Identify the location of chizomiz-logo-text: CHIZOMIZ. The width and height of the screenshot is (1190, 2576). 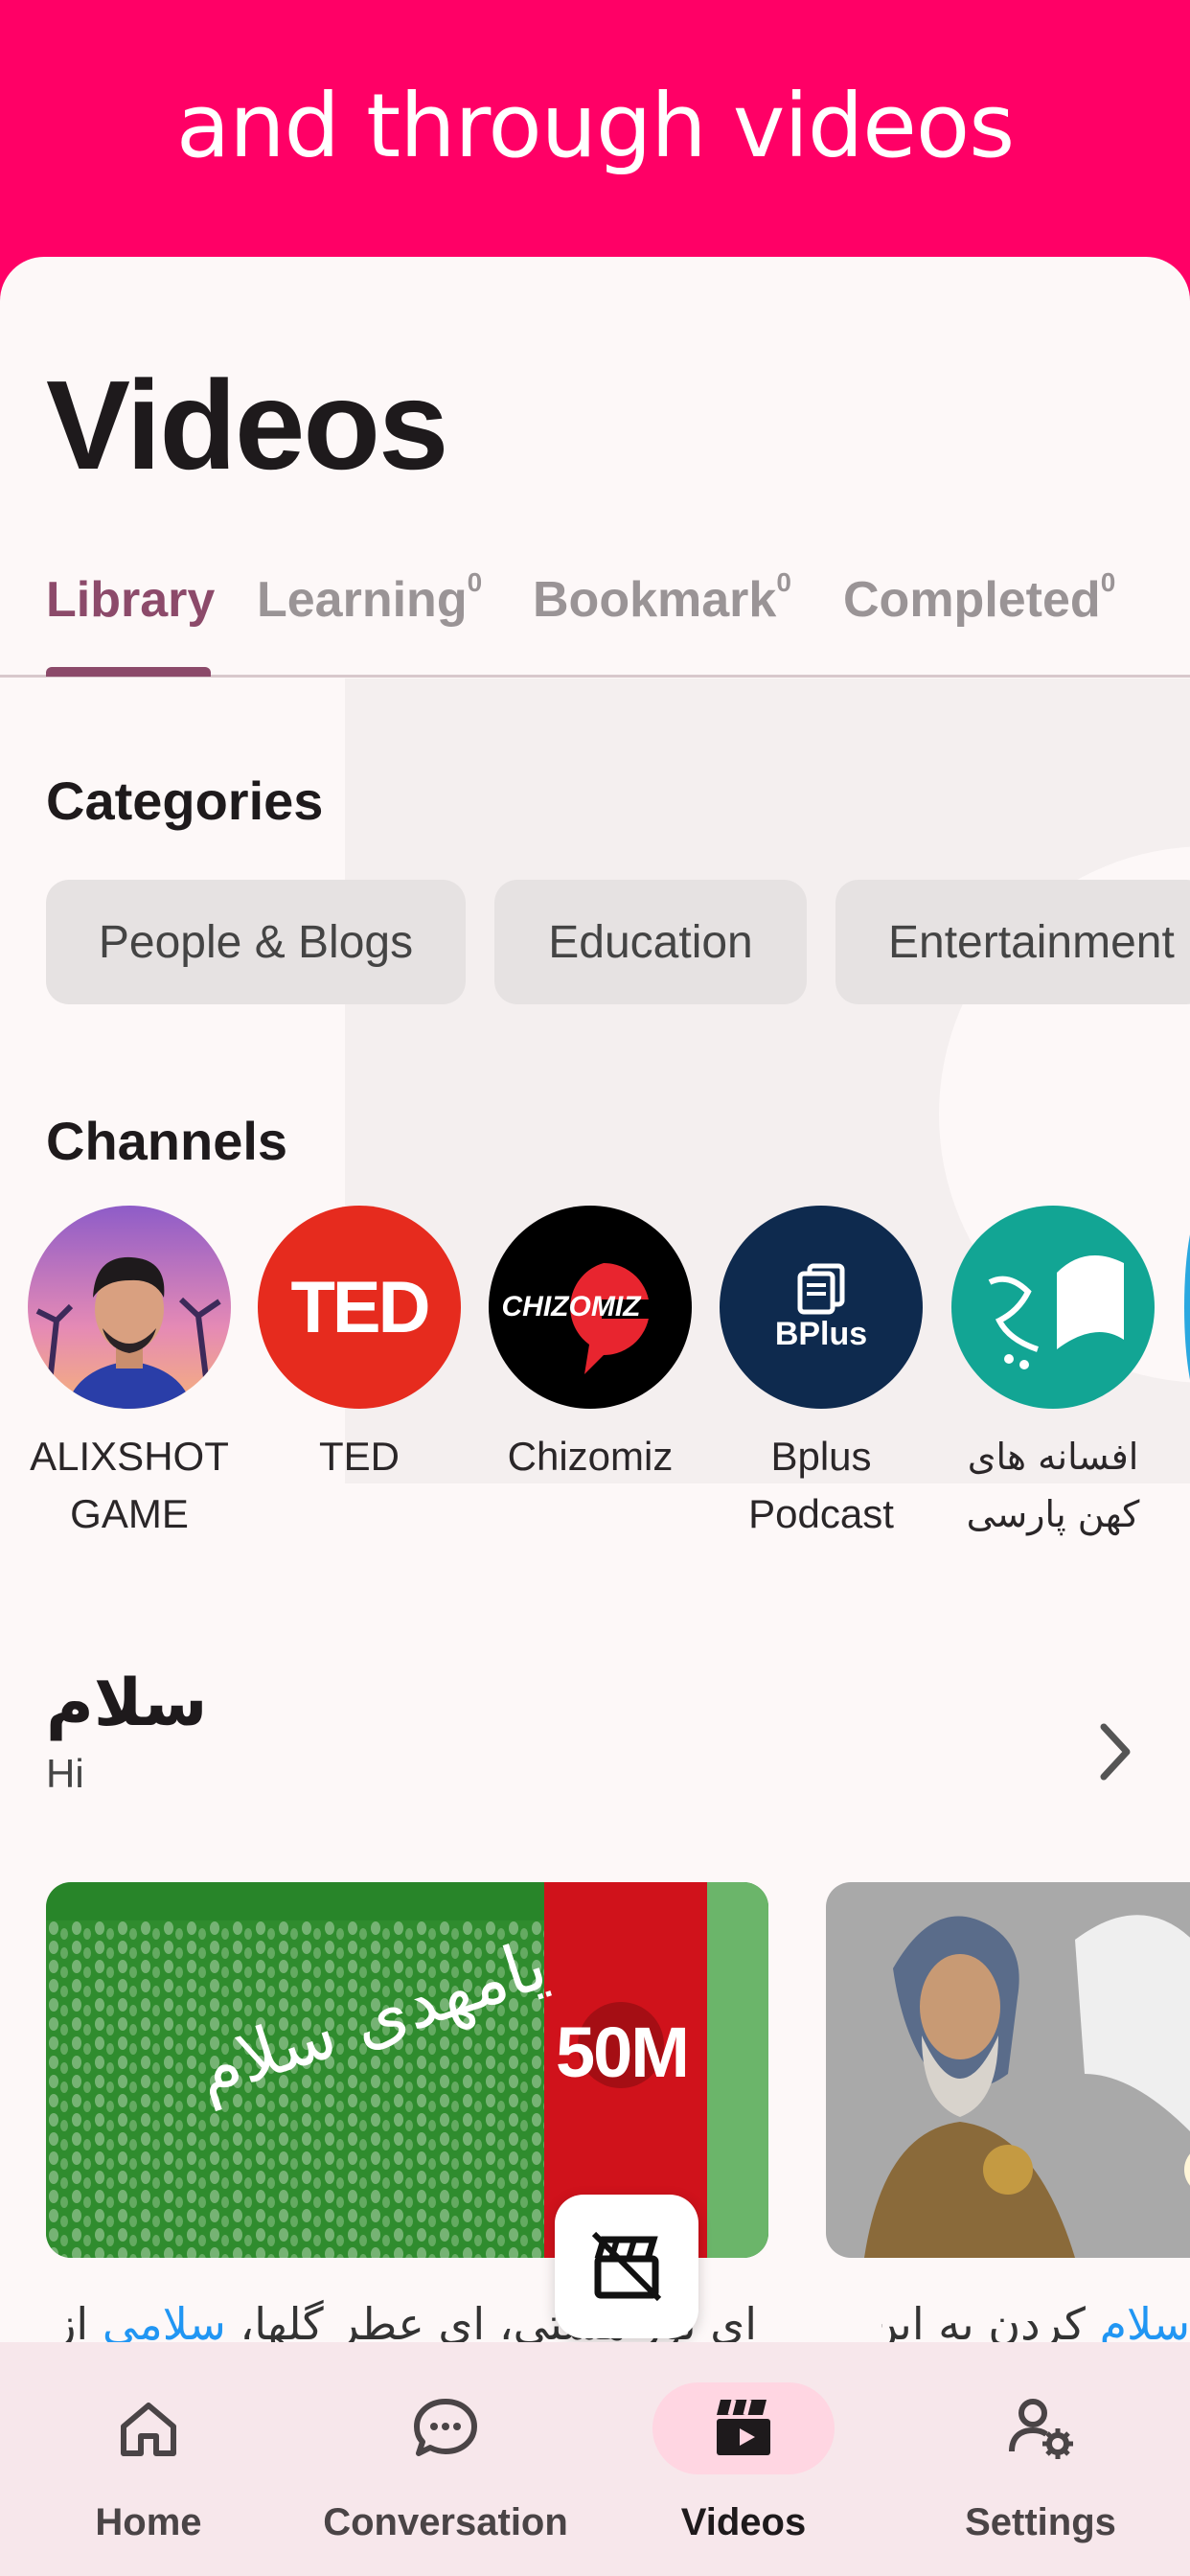
(571, 1306).